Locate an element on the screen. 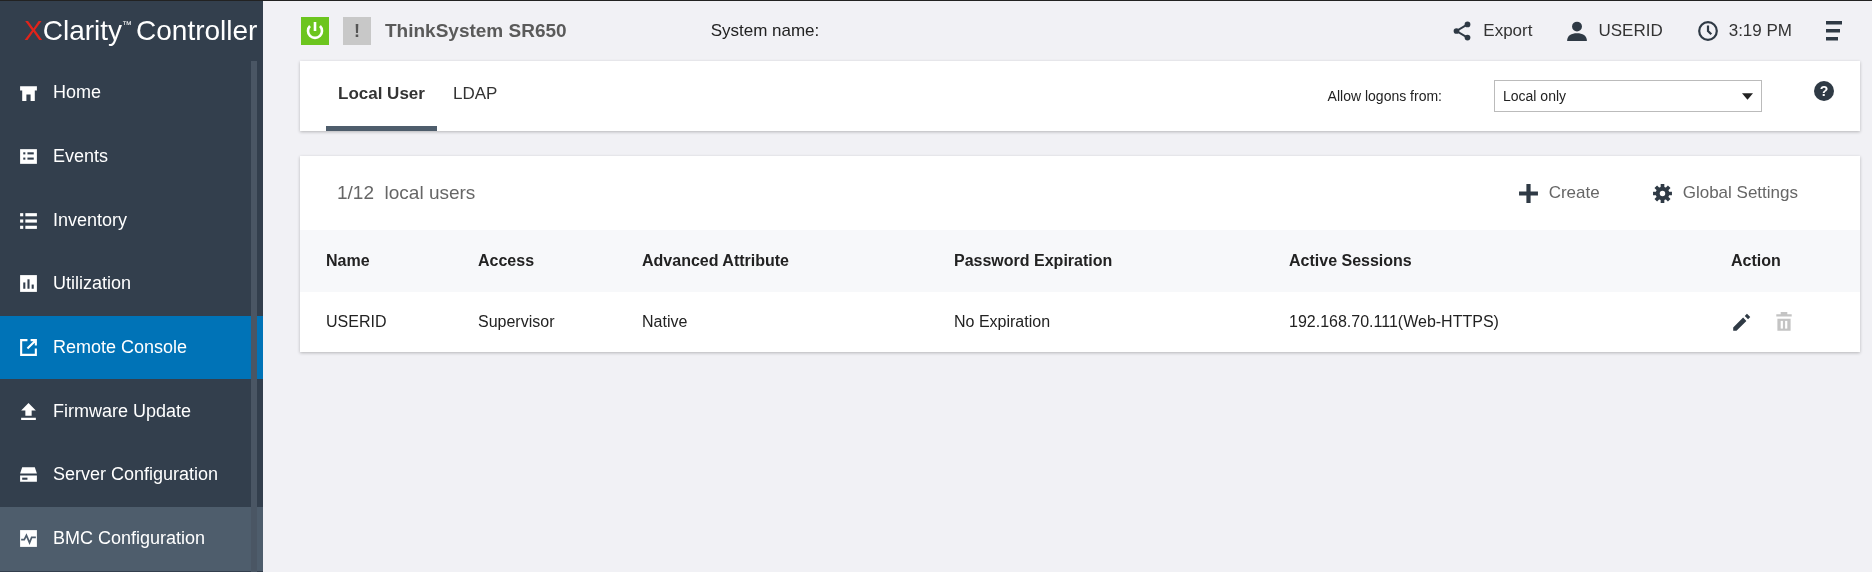 The image size is (1872, 572). user-menu: USERID is located at coordinates (1614, 31).